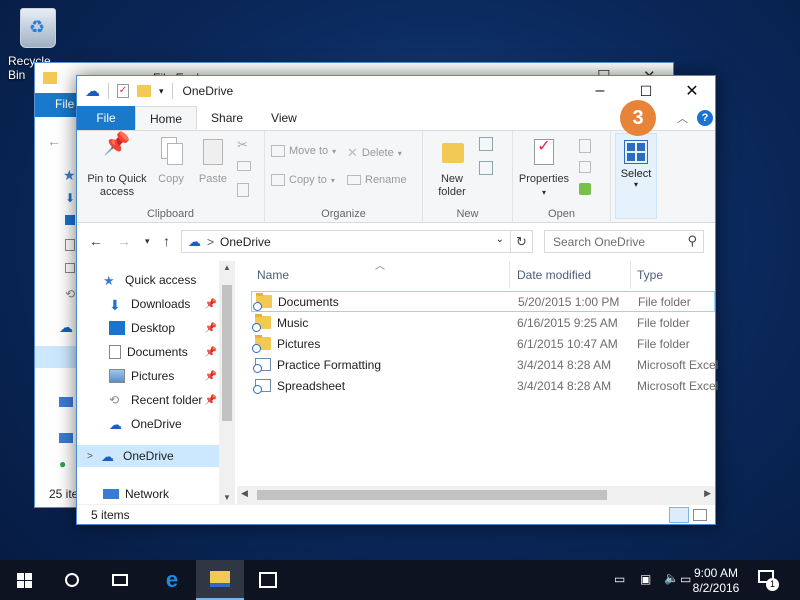  What do you see at coordinates (56, 105) in the screenshot?
I see `file-tab: File` at bounding box center [56, 105].